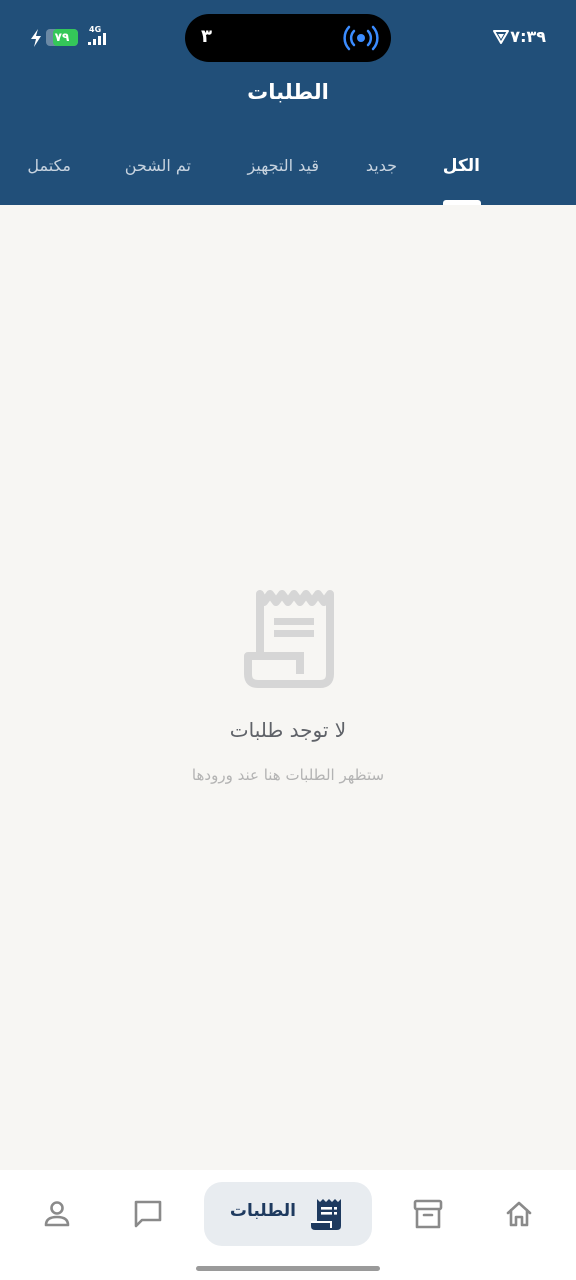 This screenshot has width=576, height=1280. I want to click on battery-label: ٧٩, so click(62, 37).